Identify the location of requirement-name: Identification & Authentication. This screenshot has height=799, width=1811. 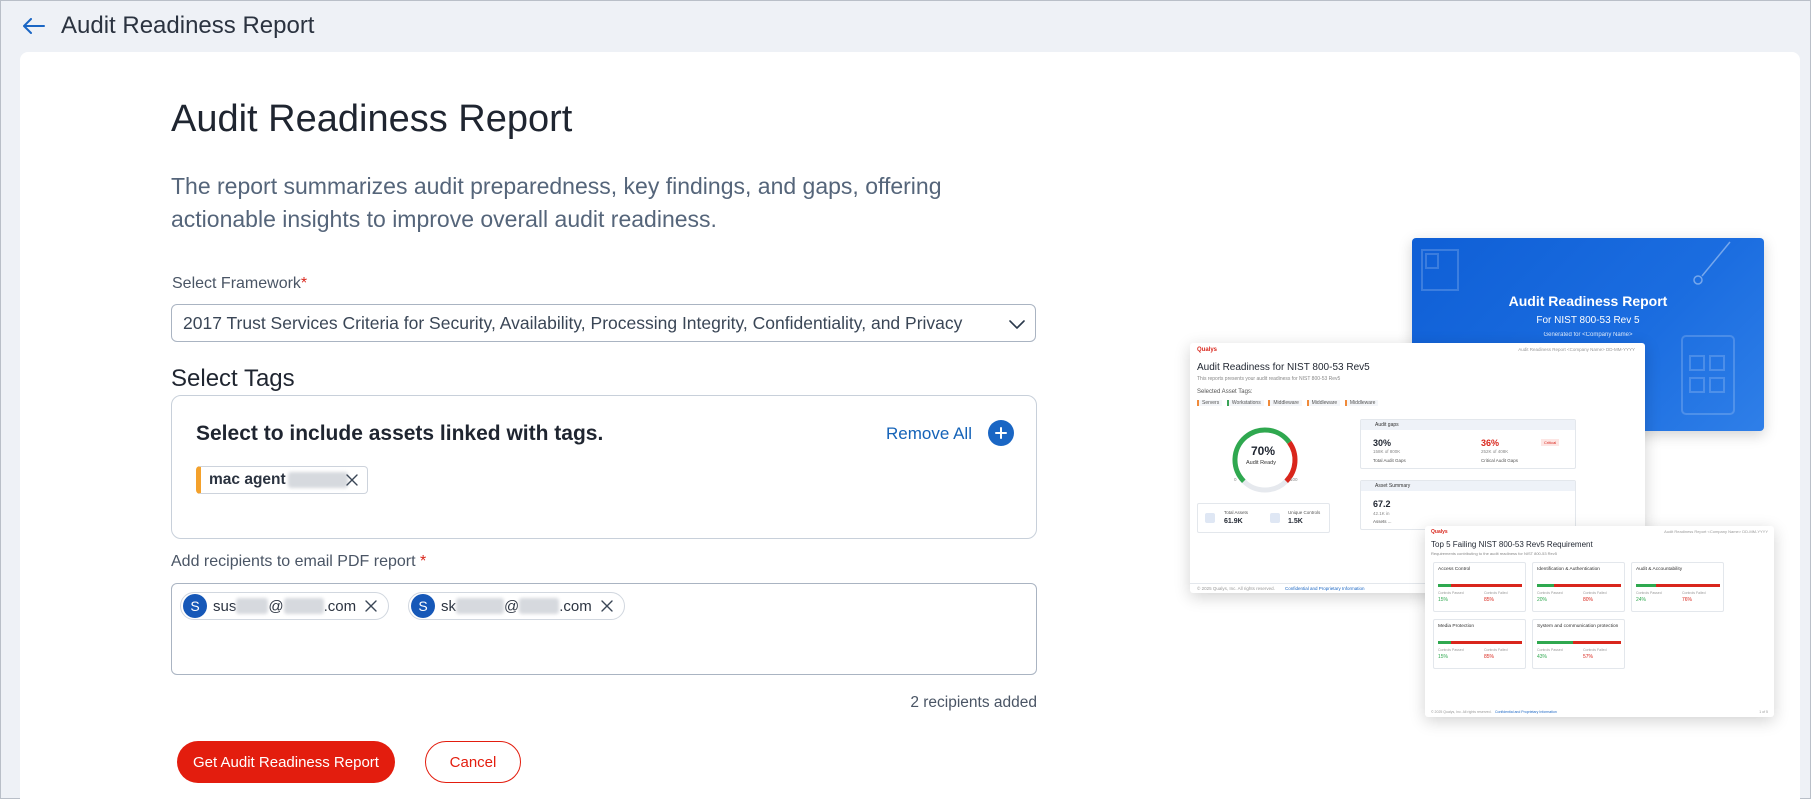
(1568, 569).